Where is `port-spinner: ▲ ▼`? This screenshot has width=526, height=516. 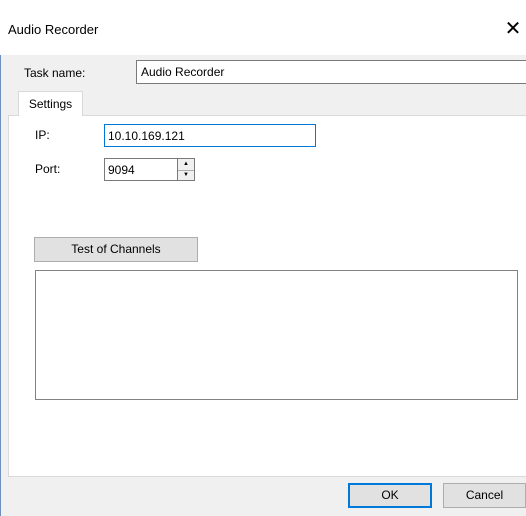 port-spinner: ▲ ▼ is located at coordinates (186, 169).